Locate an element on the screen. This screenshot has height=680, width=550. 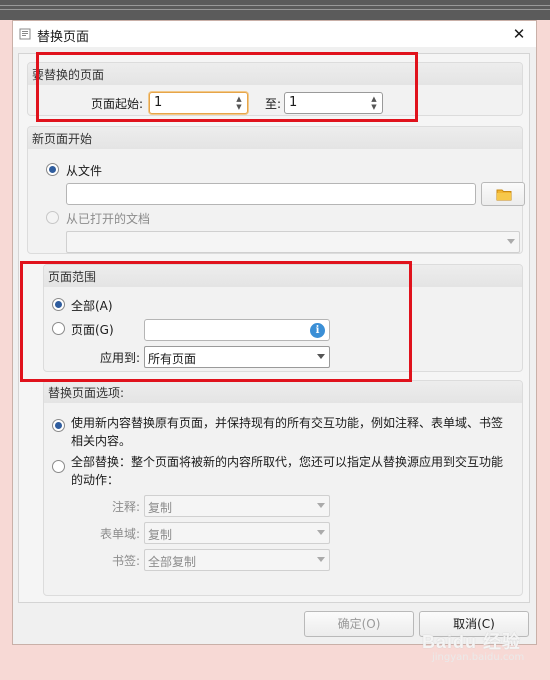
bookmarks-value: 全部复制 is located at coordinates (172, 562).